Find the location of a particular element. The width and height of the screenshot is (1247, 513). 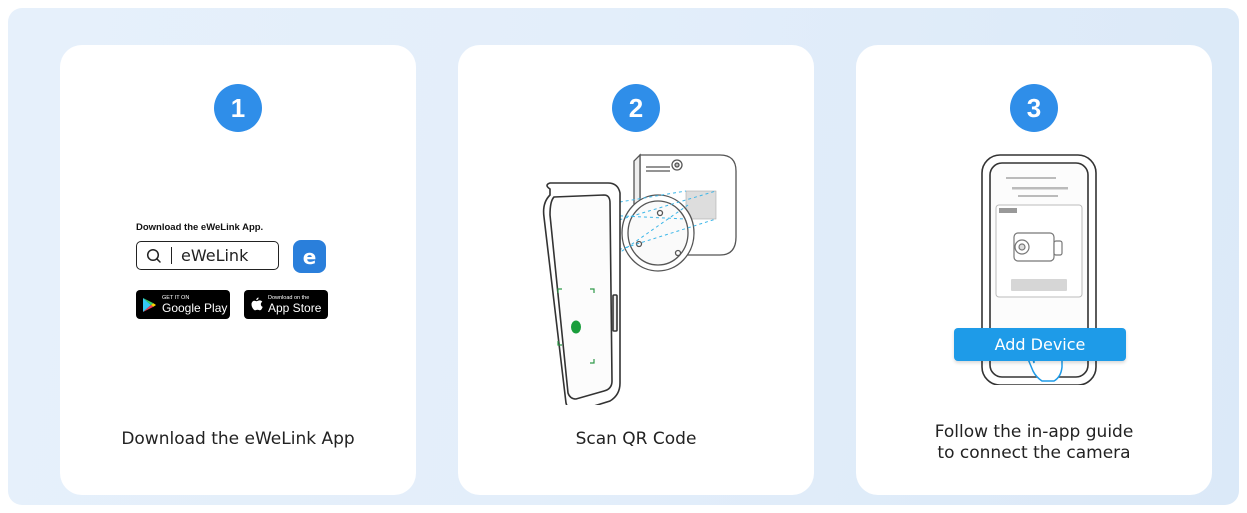

ewelink-logo-icon: e is located at coordinates (309, 256).